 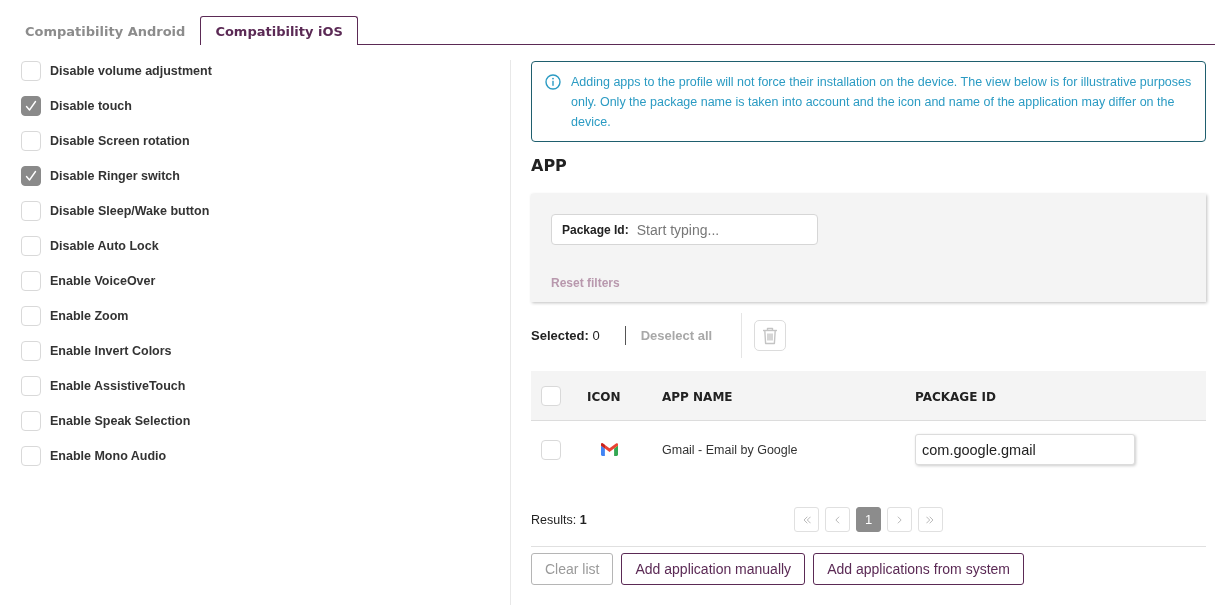 What do you see at coordinates (279, 30) in the screenshot?
I see `tab: Compatibility iOS` at bounding box center [279, 30].